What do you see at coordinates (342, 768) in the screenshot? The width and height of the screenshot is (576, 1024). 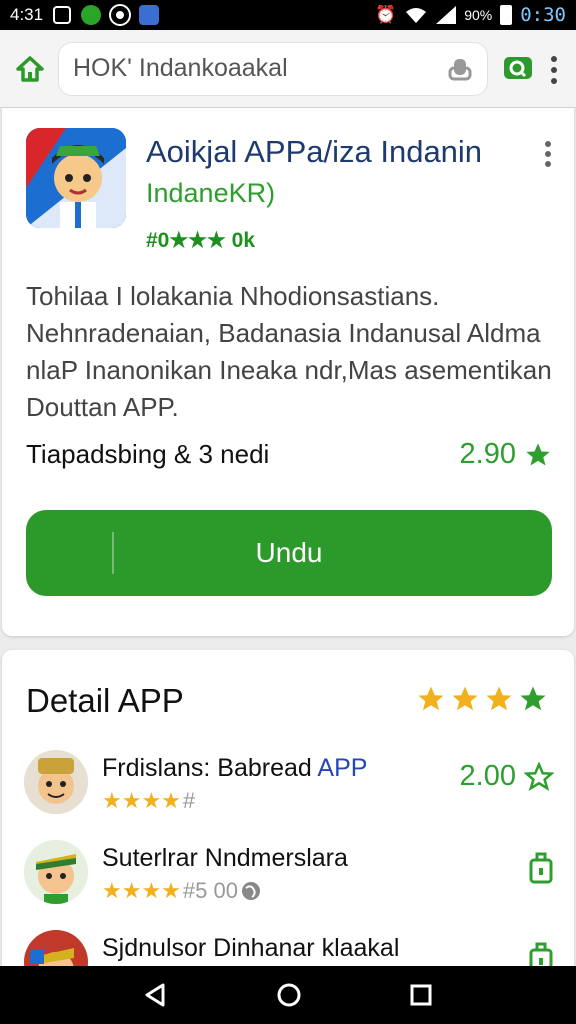 I see `list-item-name-highlight: APP` at bounding box center [342, 768].